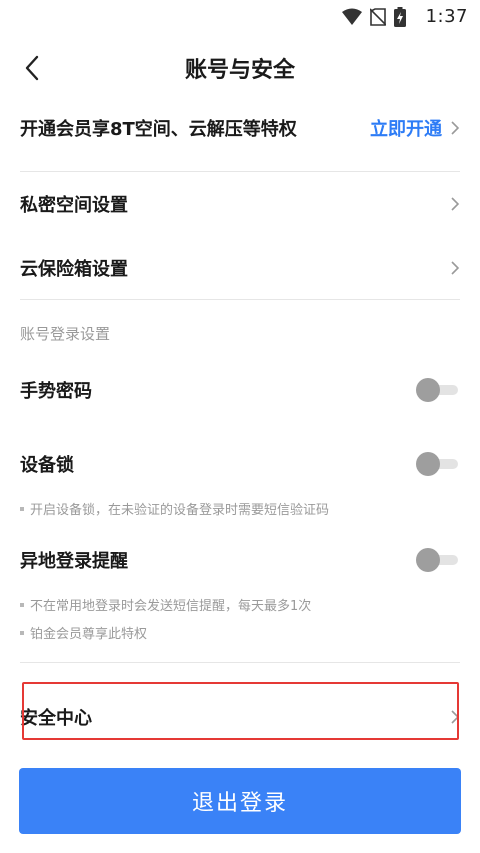 This screenshot has width=480, height=853. I want to click on vip-promo-row: 开通会员享8T空间、云解压等特权 立即开通, so click(240, 128).